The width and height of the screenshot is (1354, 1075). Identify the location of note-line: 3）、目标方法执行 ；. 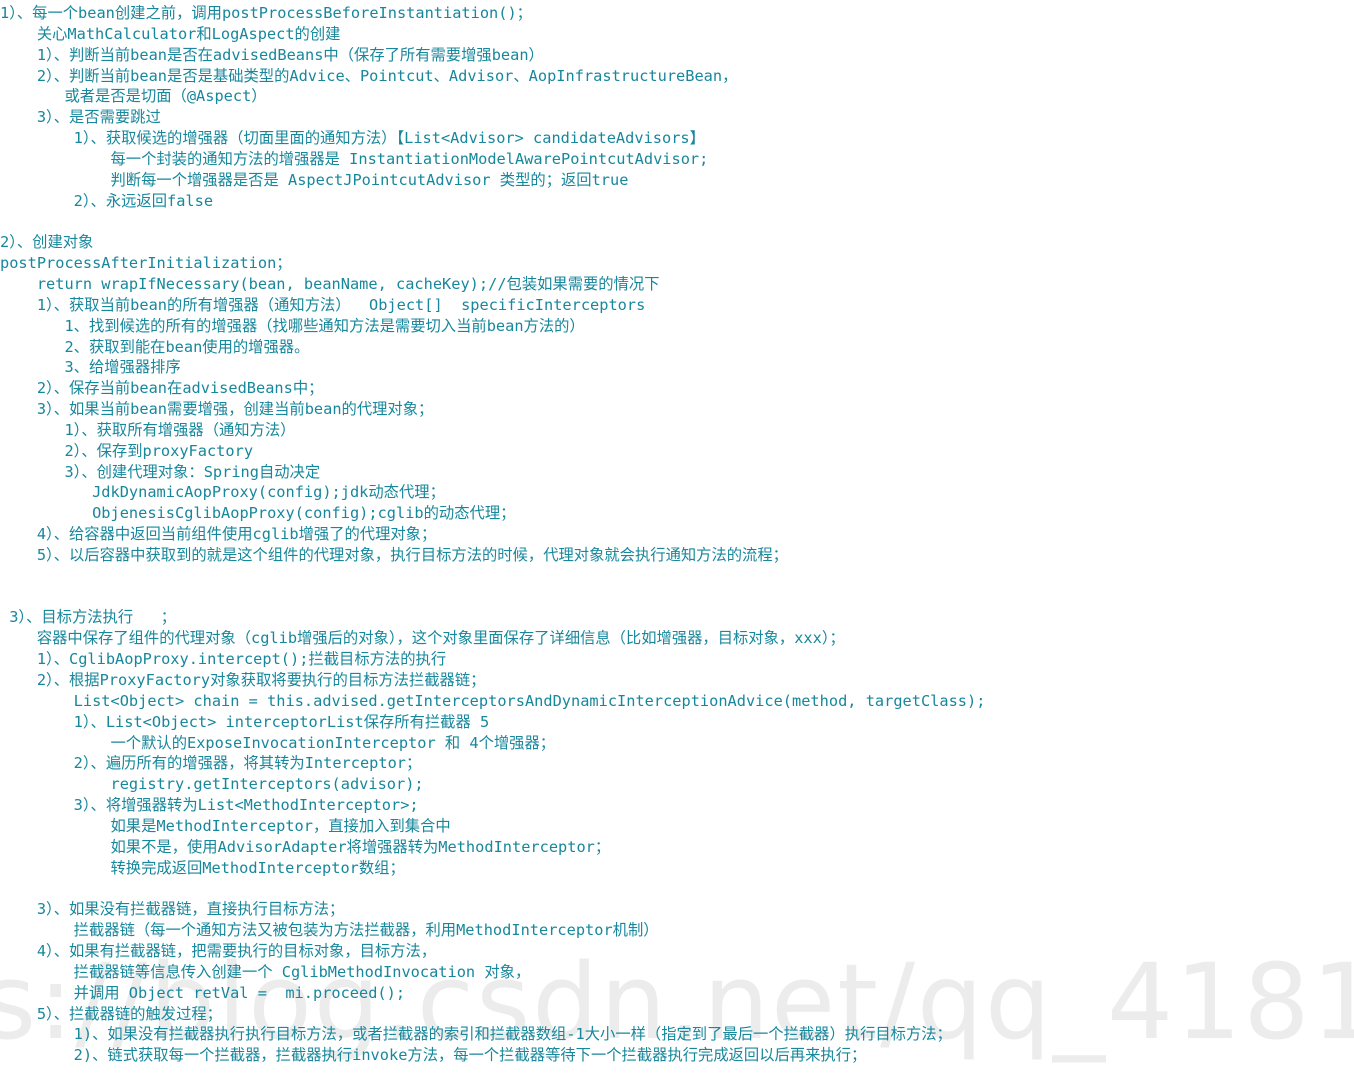
(88, 617).